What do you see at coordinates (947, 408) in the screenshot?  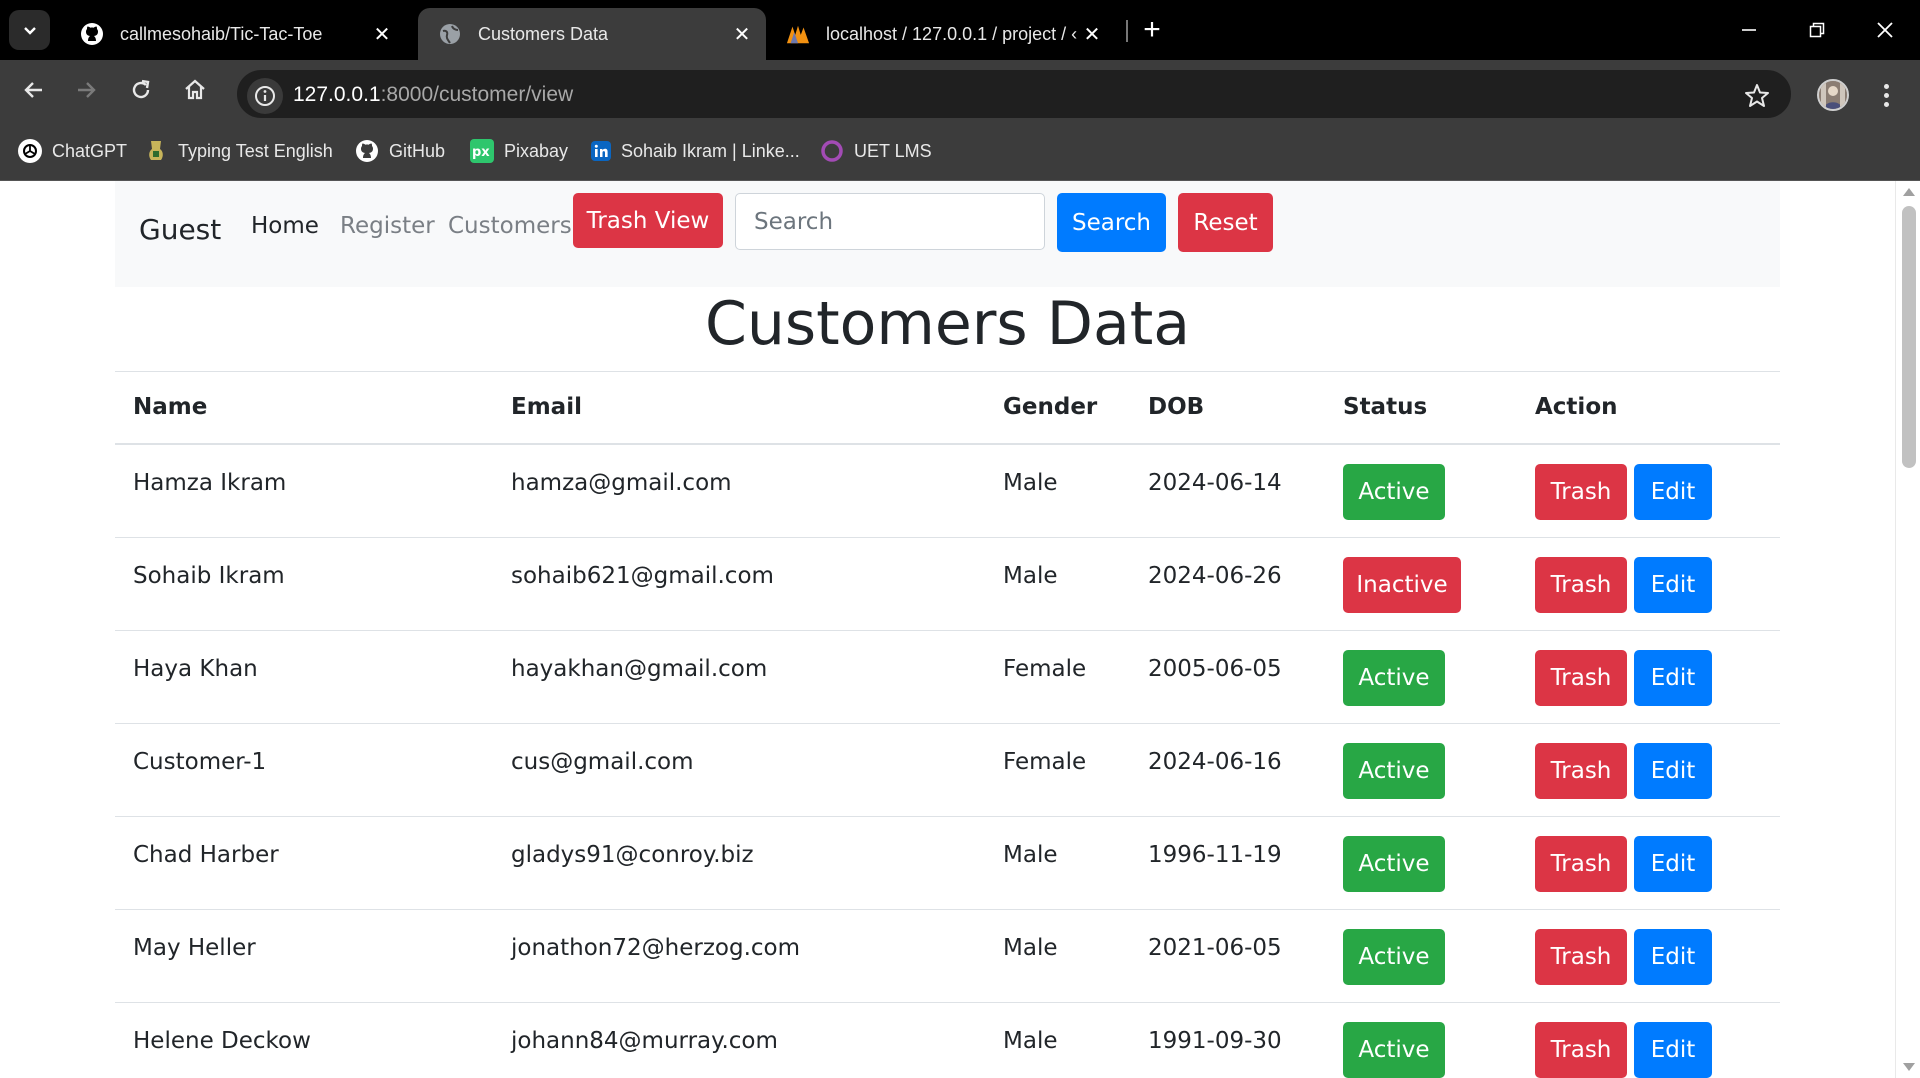 I see `table-header: Name Email Gender DOB Status Action` at bounding box center [947, 408].